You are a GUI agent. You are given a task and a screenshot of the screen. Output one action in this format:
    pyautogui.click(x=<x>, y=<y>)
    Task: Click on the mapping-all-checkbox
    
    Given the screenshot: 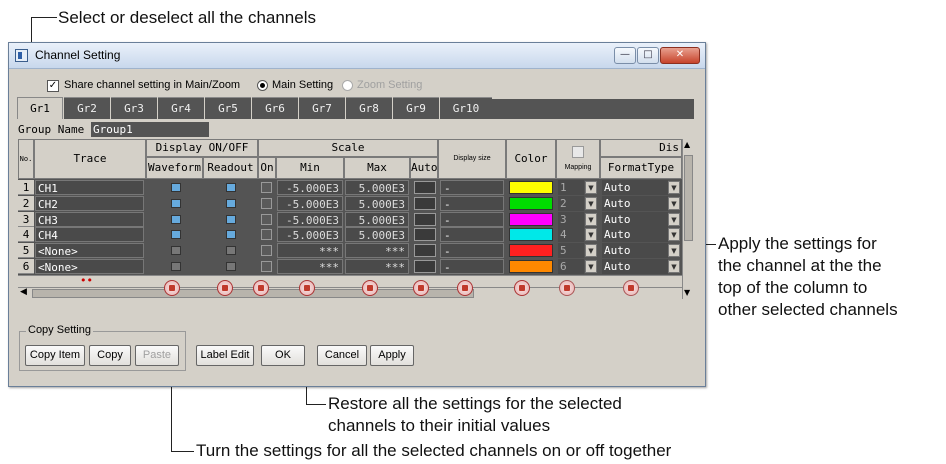 What is the action you would take?
    pyautogui.click(x=578, y=152)
    